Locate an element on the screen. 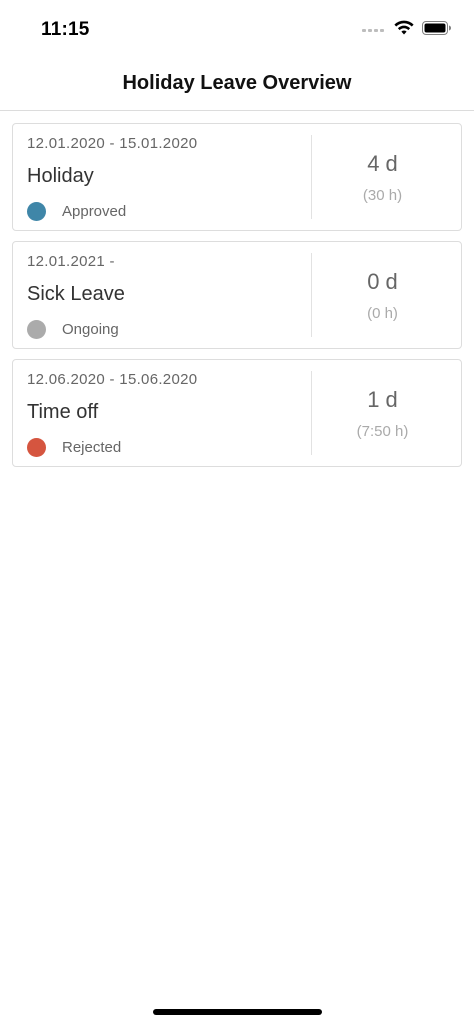 This screenshot has width=474, height=1025. leave-status: Approved is located at coordinates (76, 211).